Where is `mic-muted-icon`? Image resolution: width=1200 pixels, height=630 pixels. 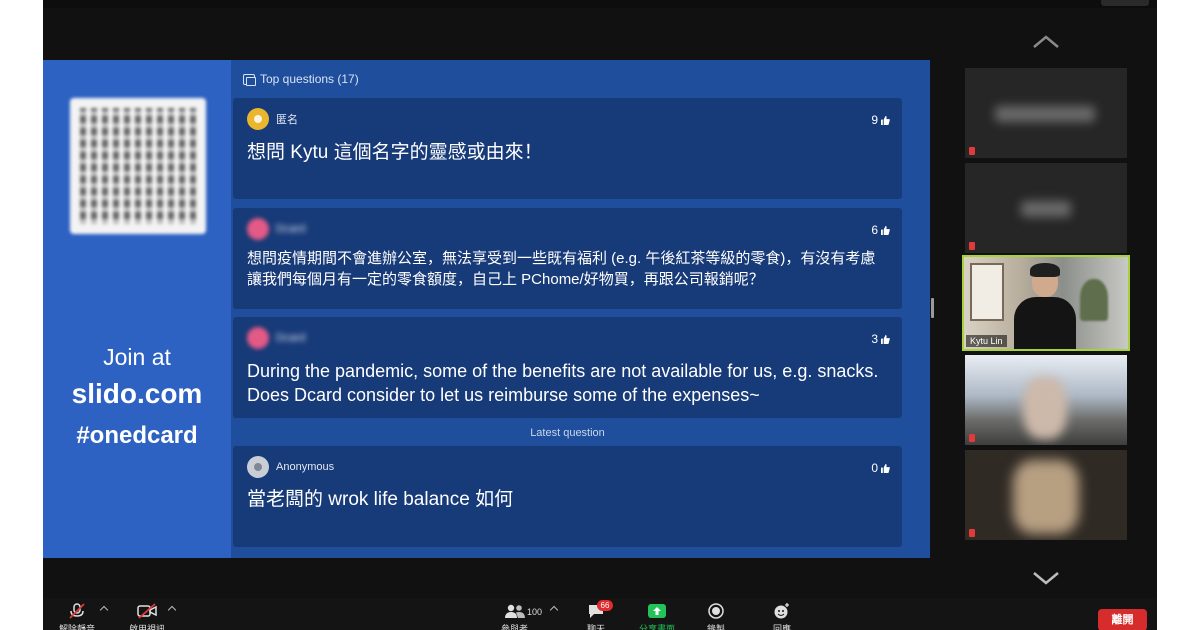 mic-muted-icon is located at coordinates (77, 611).